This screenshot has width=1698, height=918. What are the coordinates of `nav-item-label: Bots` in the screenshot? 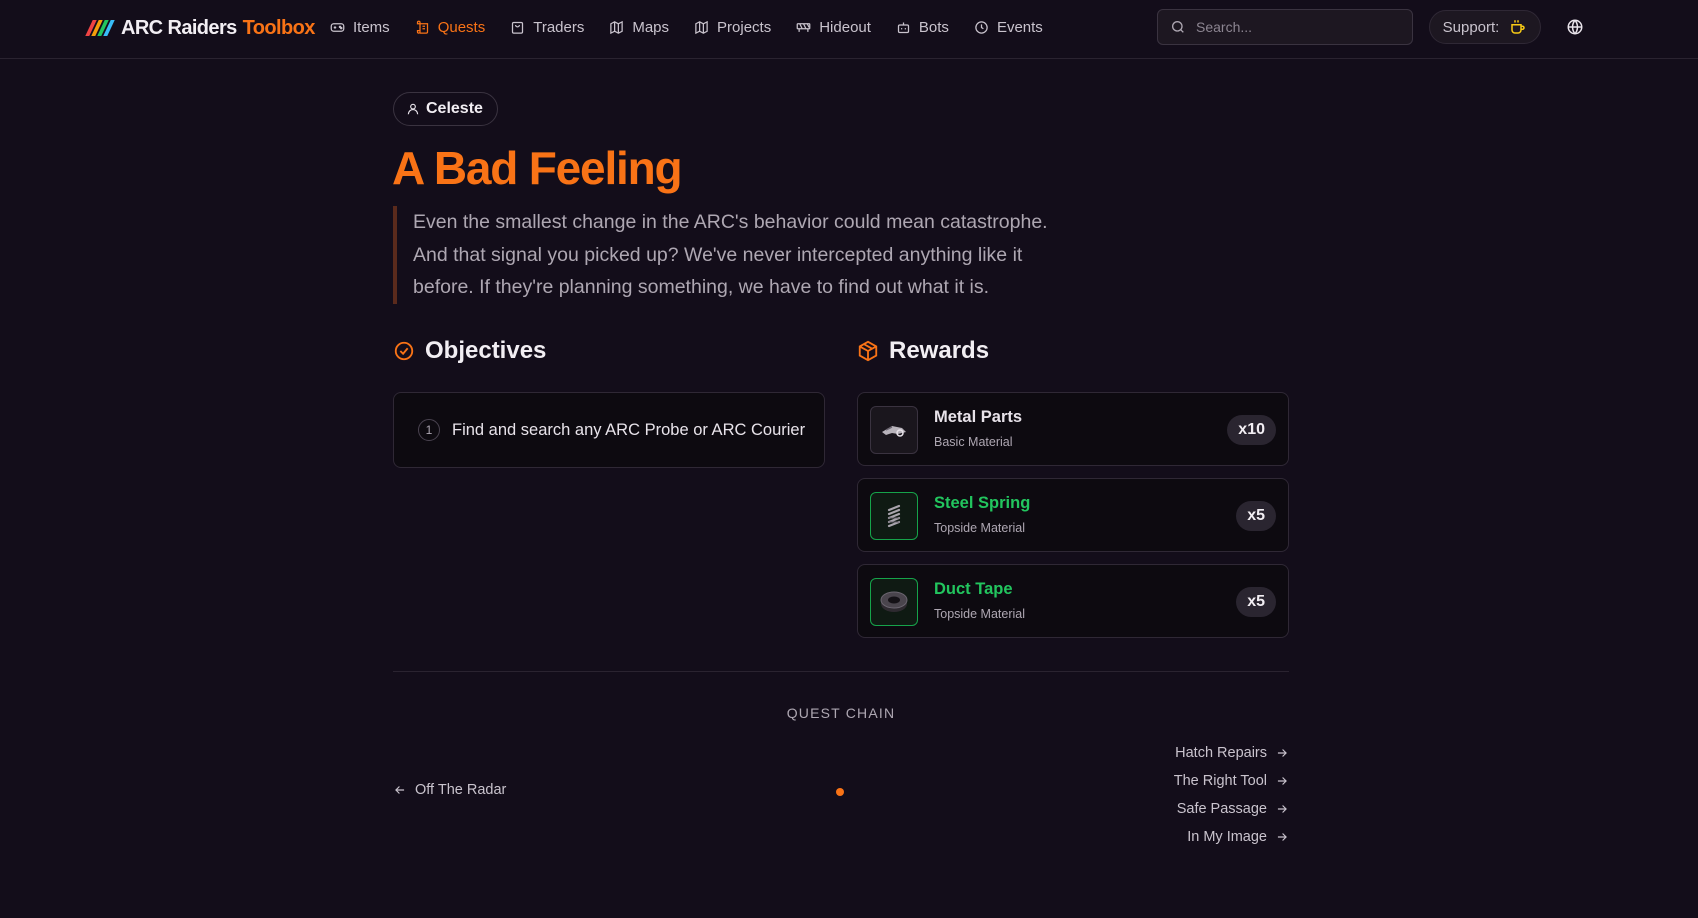 It's located at (933, 27).